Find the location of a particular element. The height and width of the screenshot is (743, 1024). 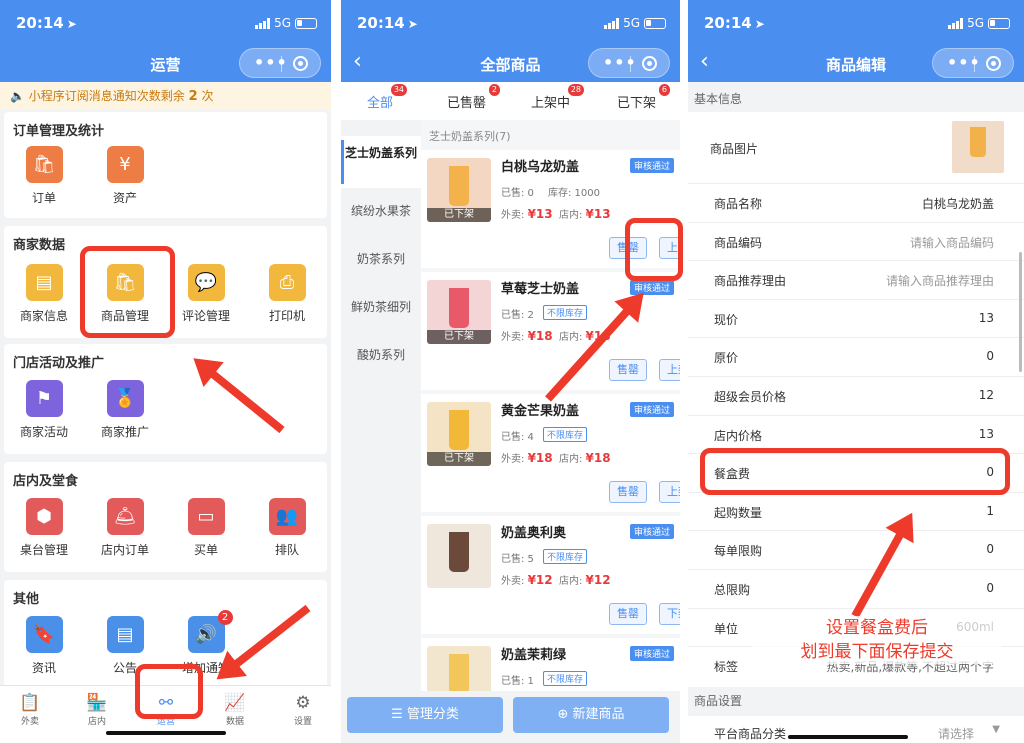

new-product-button: ⊕ 新建商品 is located at coordinates (591, 715).